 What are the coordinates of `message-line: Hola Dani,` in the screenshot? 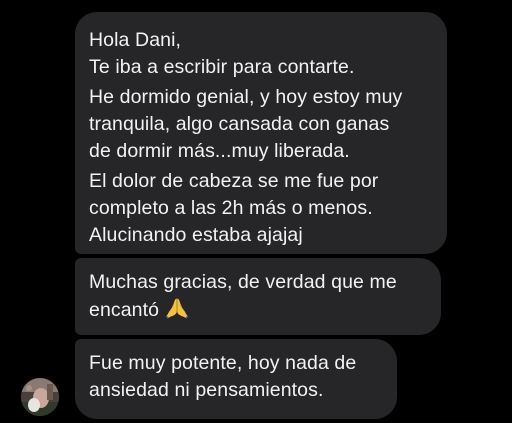 It's located at (135, 40).